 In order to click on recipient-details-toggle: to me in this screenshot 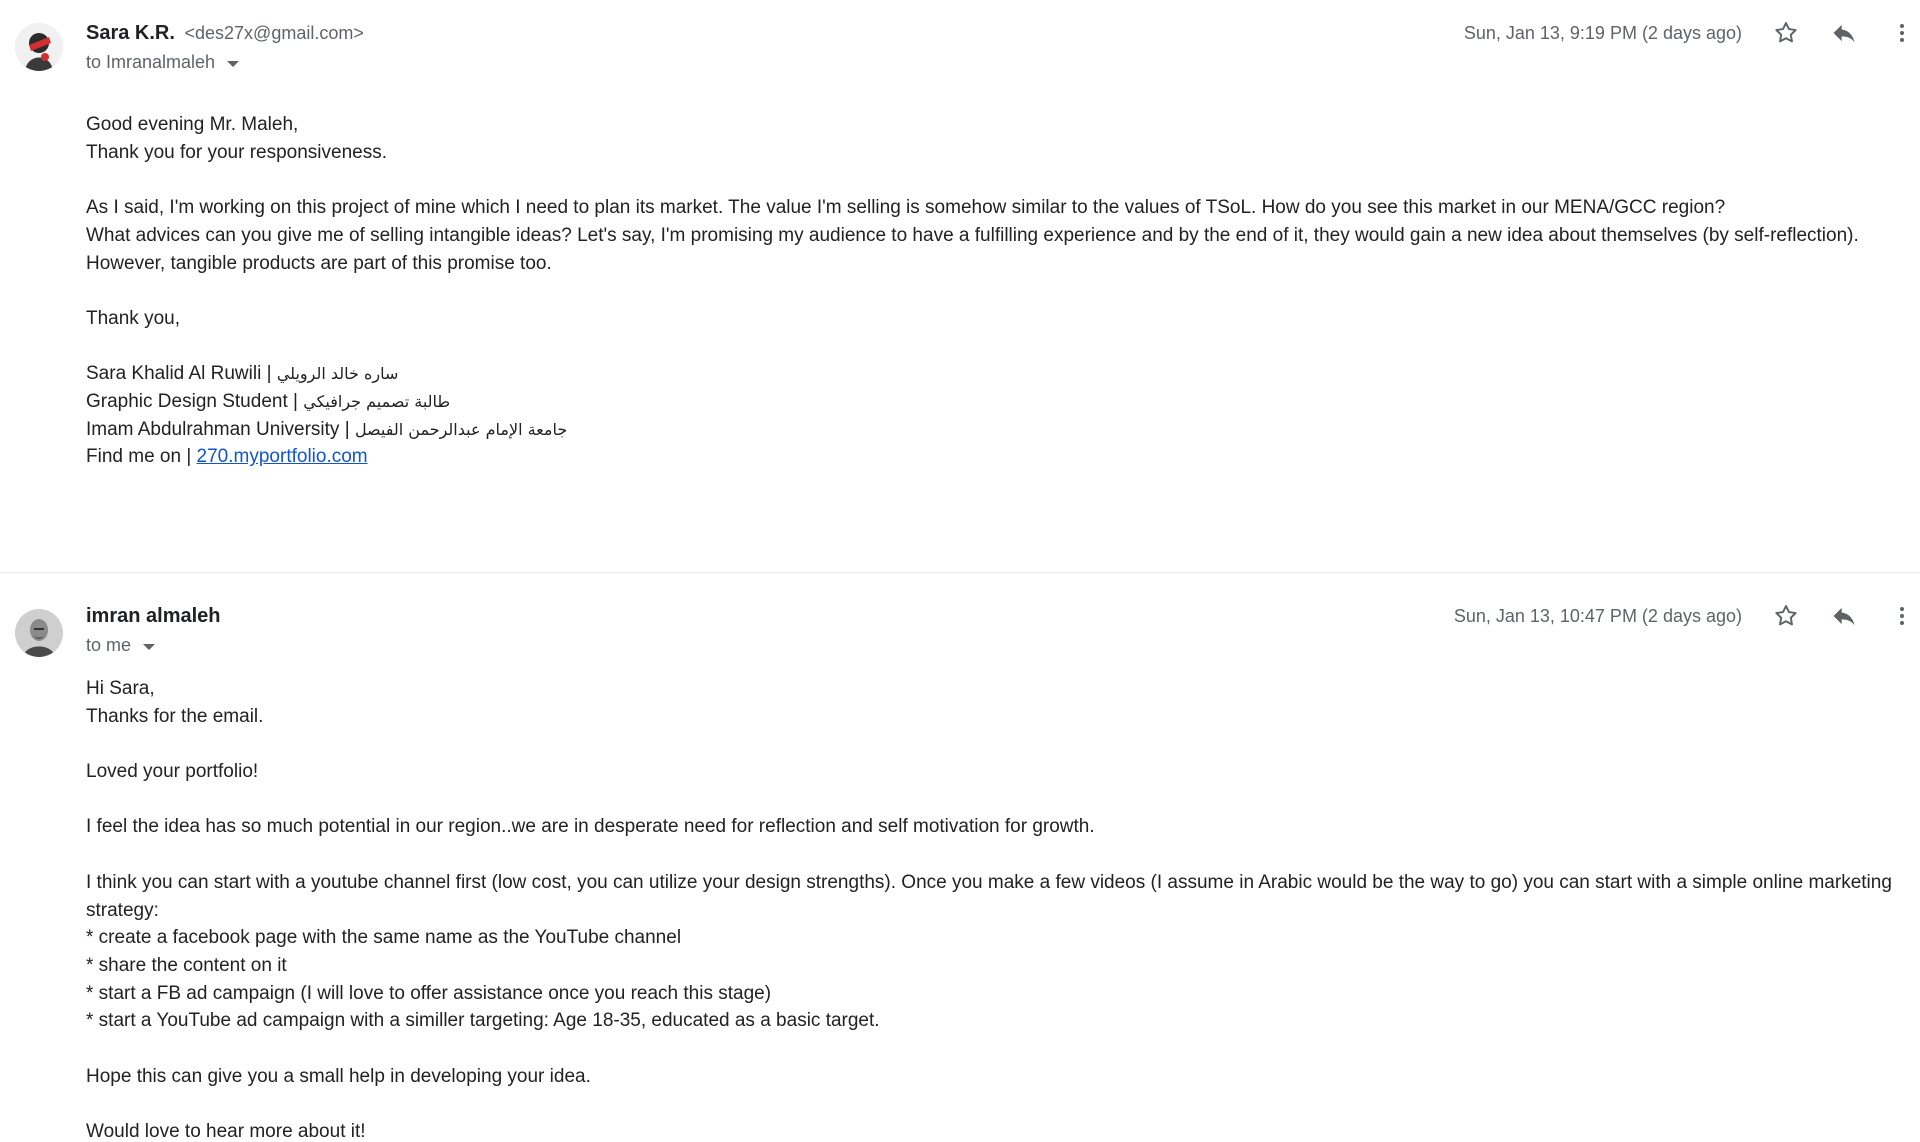, I will do `click(121, 645)`.